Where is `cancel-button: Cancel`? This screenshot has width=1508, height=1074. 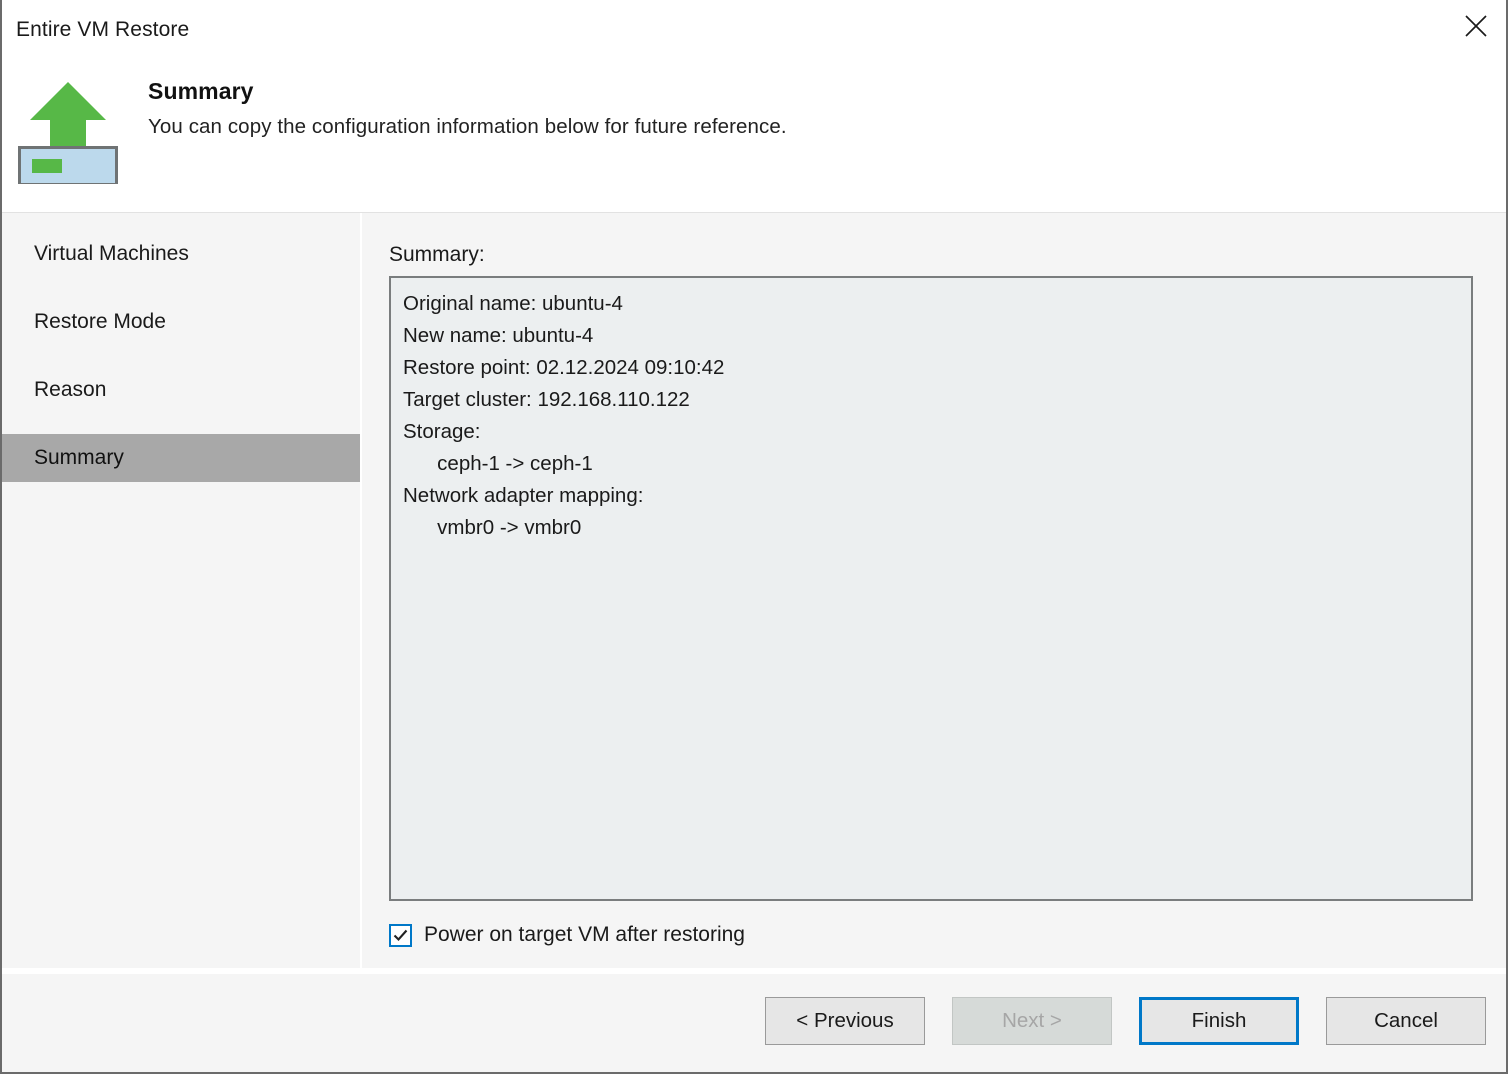
cancel-button: Cancel is located at coordinates (1406, 1021).